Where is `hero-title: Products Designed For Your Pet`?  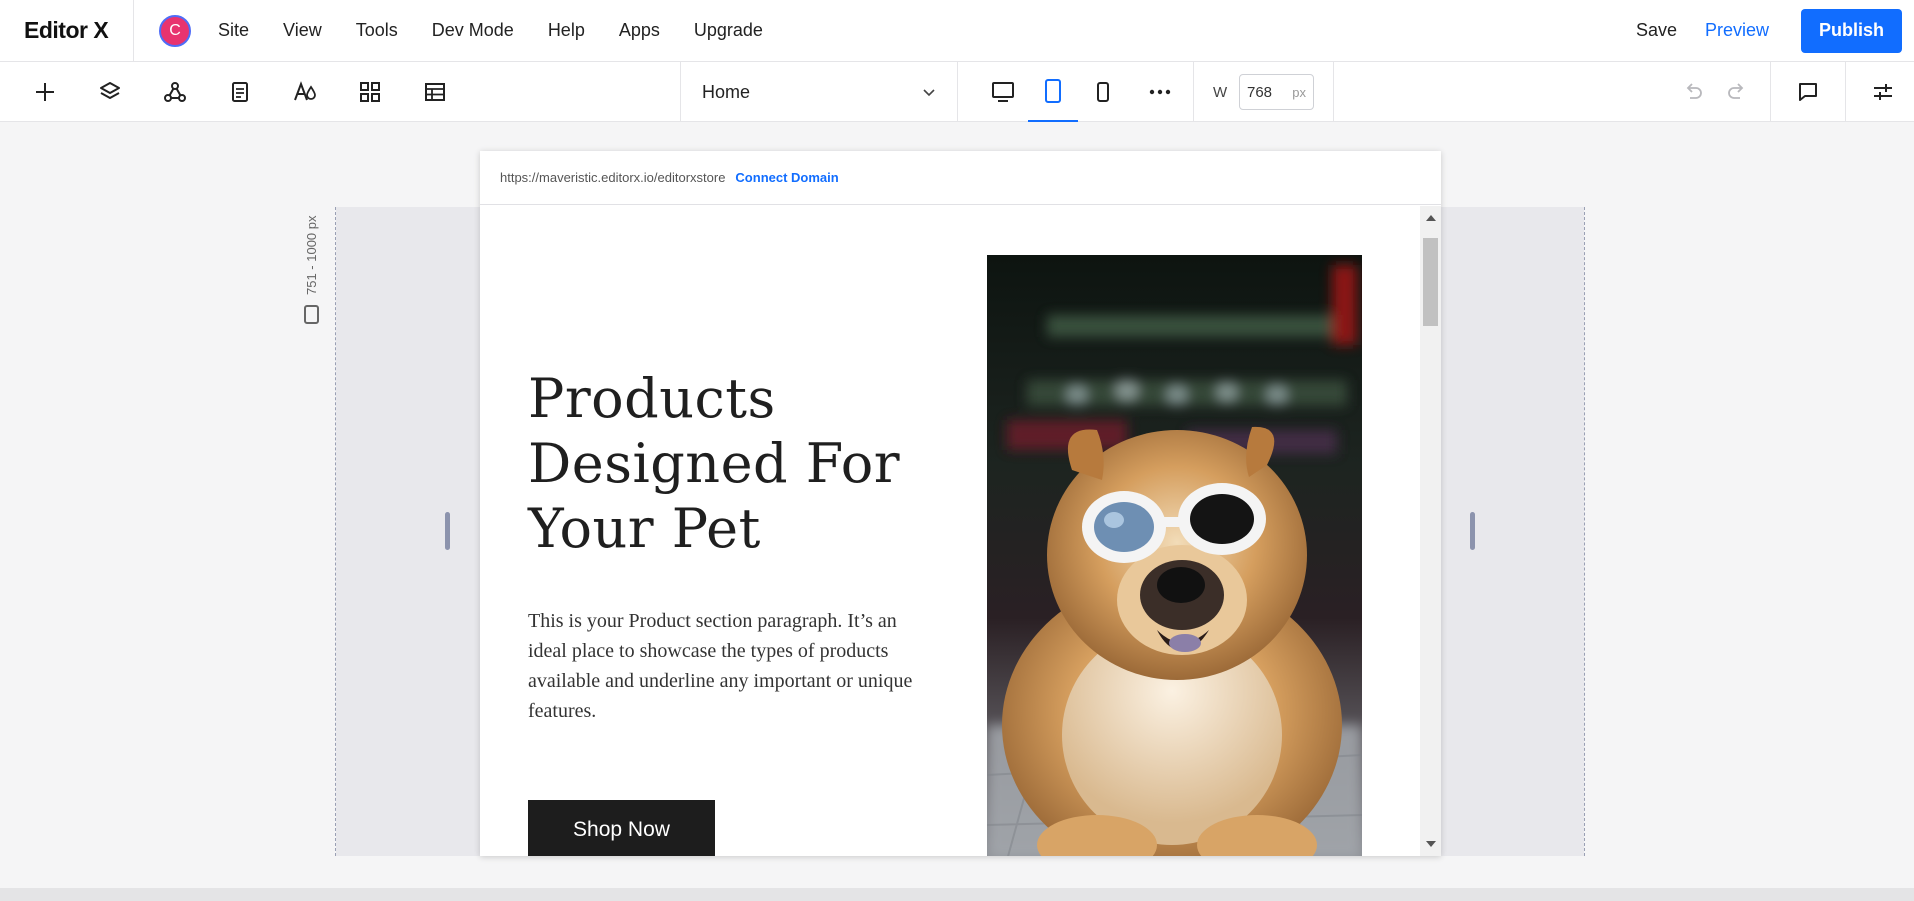 hero-title: Products Designed For Your Pet is located at coordinates (728, 463).